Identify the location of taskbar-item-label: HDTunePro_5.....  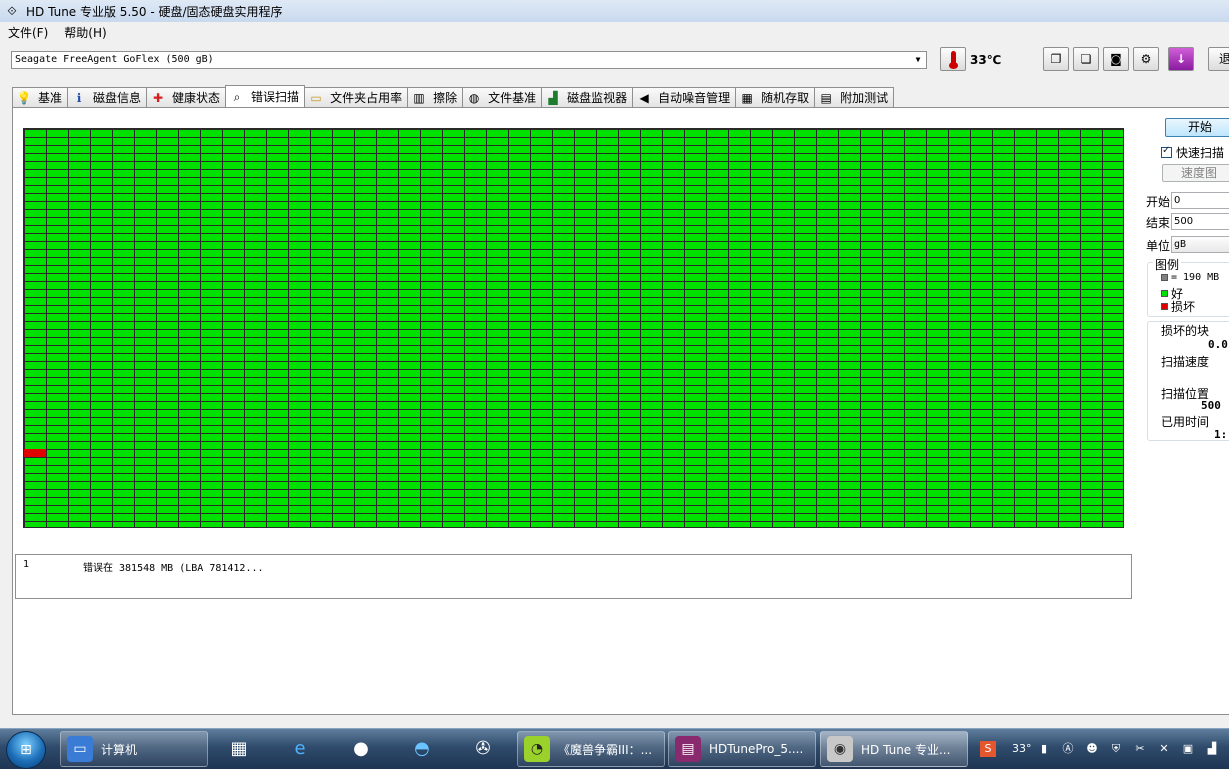
(756, 749).